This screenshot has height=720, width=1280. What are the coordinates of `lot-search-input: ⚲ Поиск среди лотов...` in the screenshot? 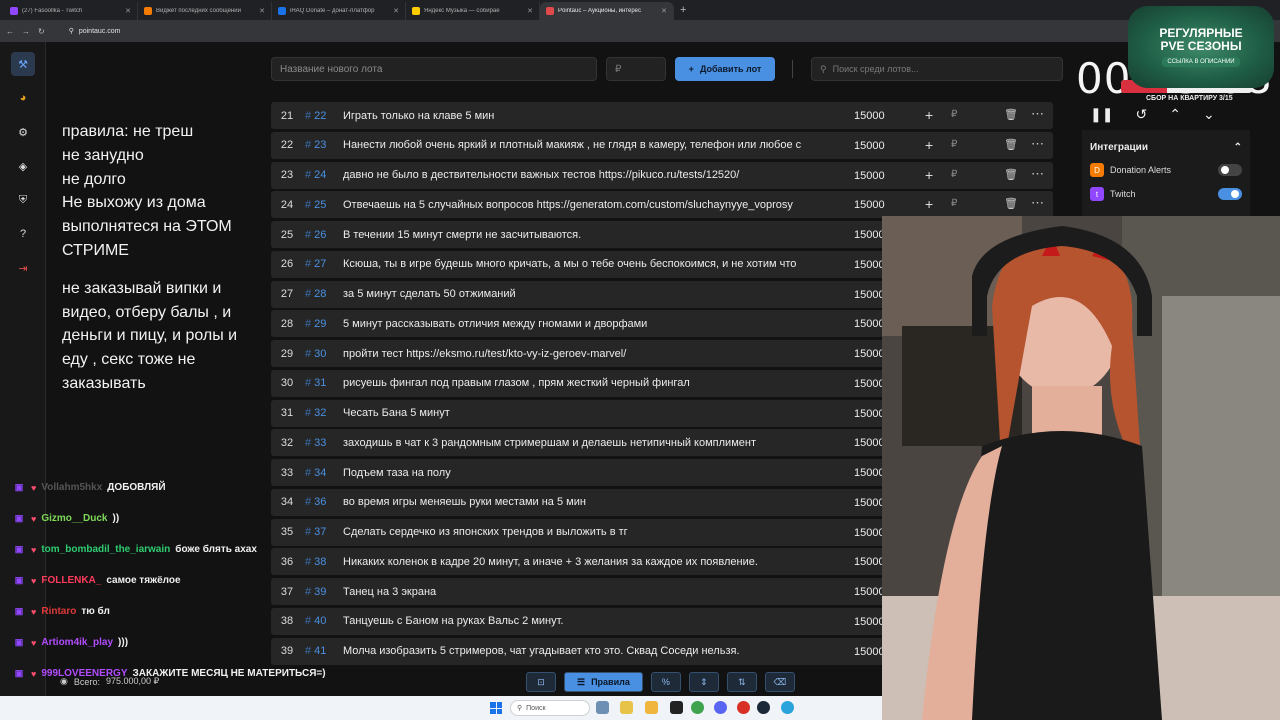 It's located at (937, 69).